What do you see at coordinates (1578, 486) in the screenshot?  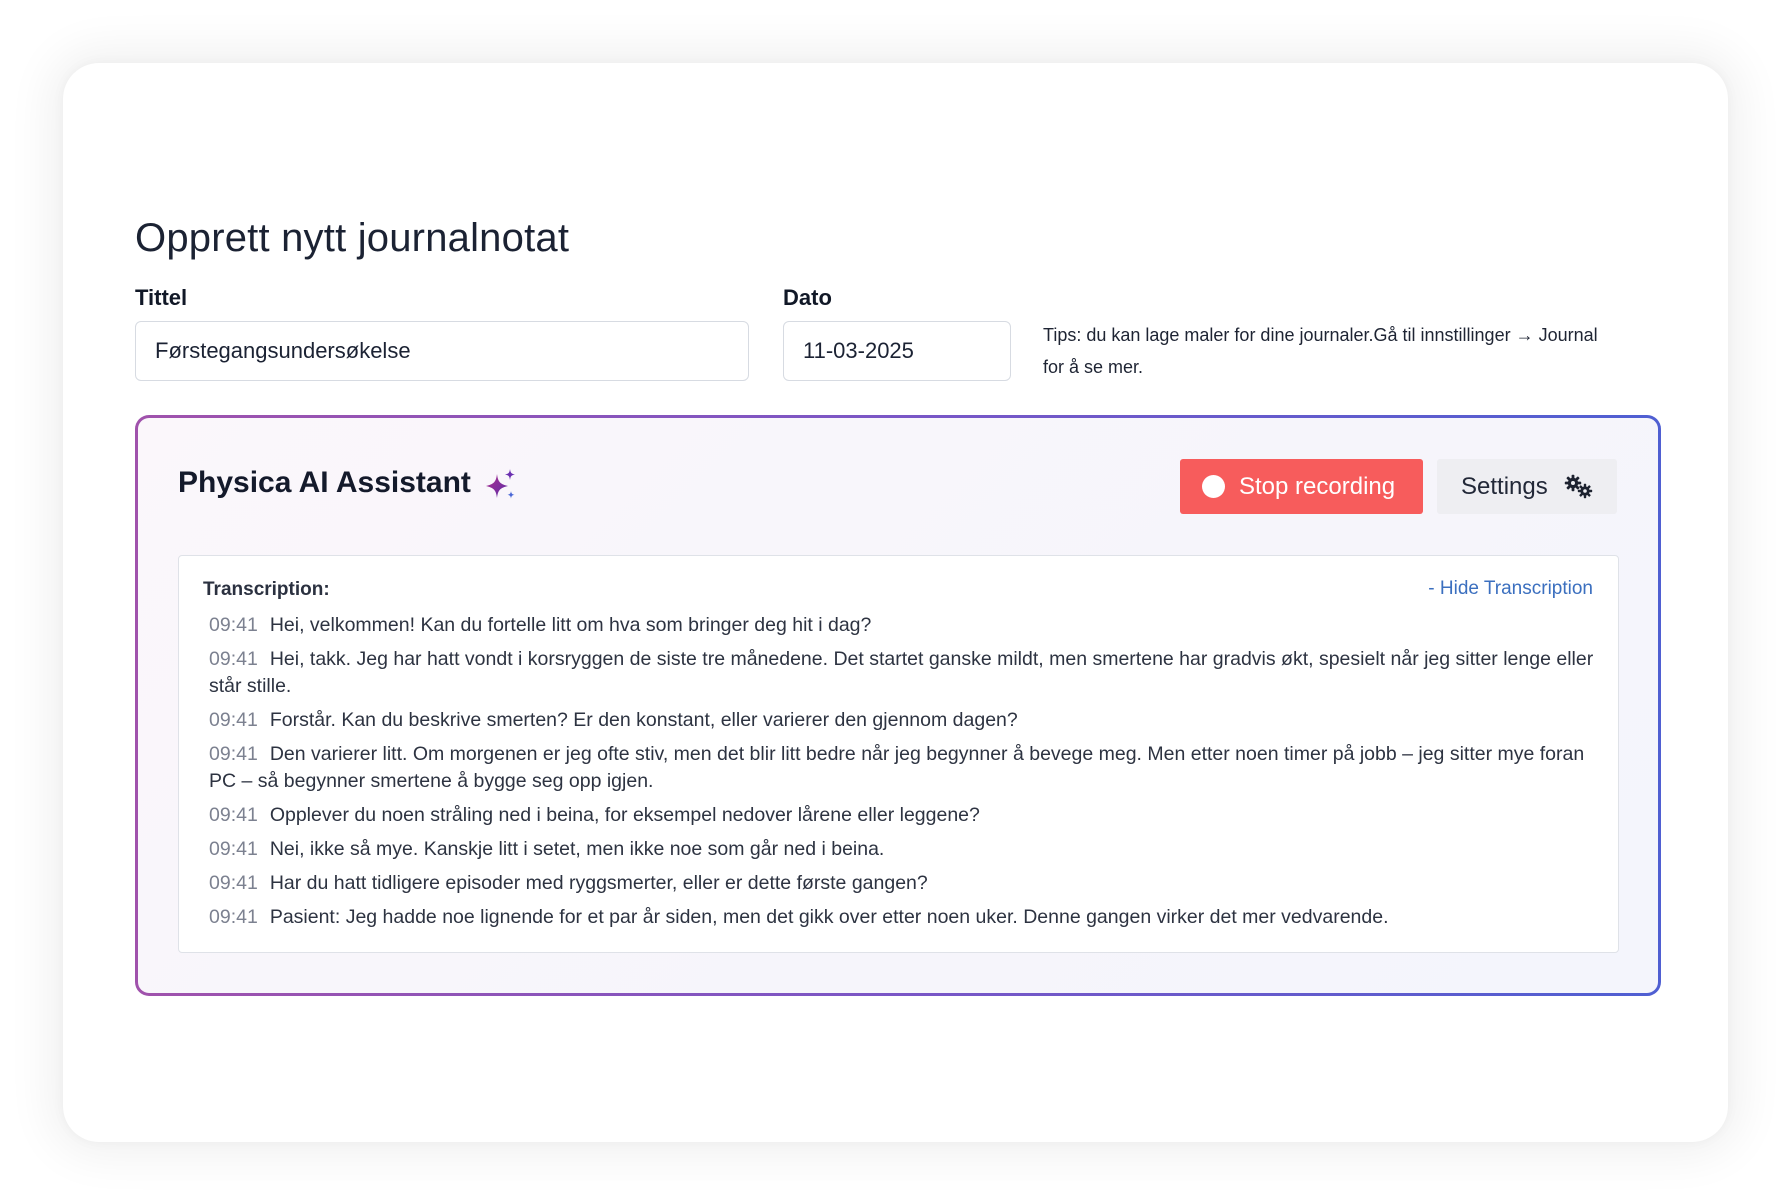 I see `gears-icon` at bounding box center [1578, 486].